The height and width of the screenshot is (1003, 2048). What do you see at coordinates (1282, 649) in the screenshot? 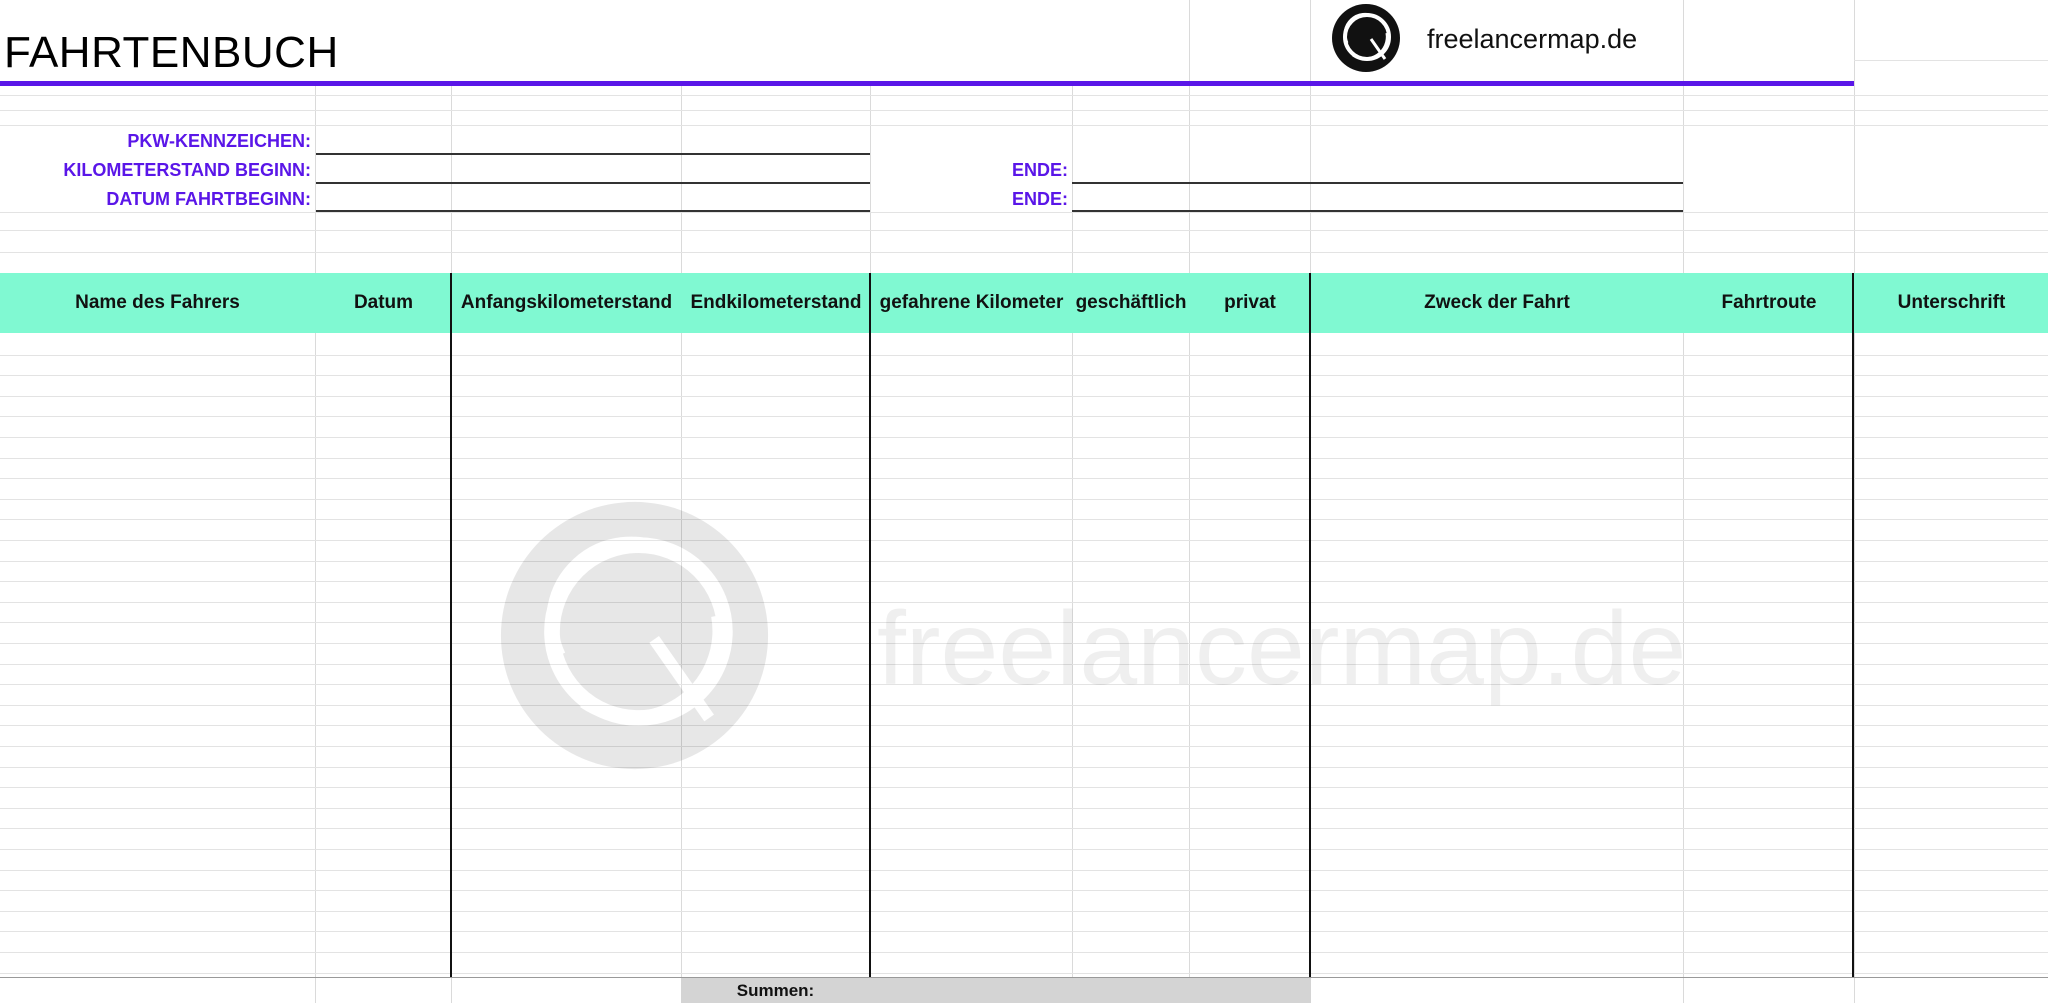
I see `watermark-text: freelancermap.de` at bounding box center [1282, 649].